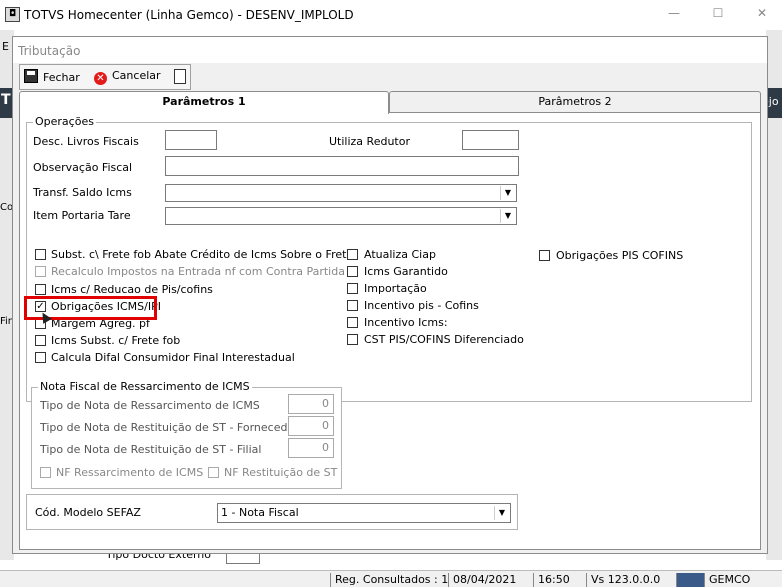  What do you see at coordinates (130, 472) in the screenshot?
I see `checkbox-label: NF Ressarcimento de ICMS` at bounding box center [130, 472].